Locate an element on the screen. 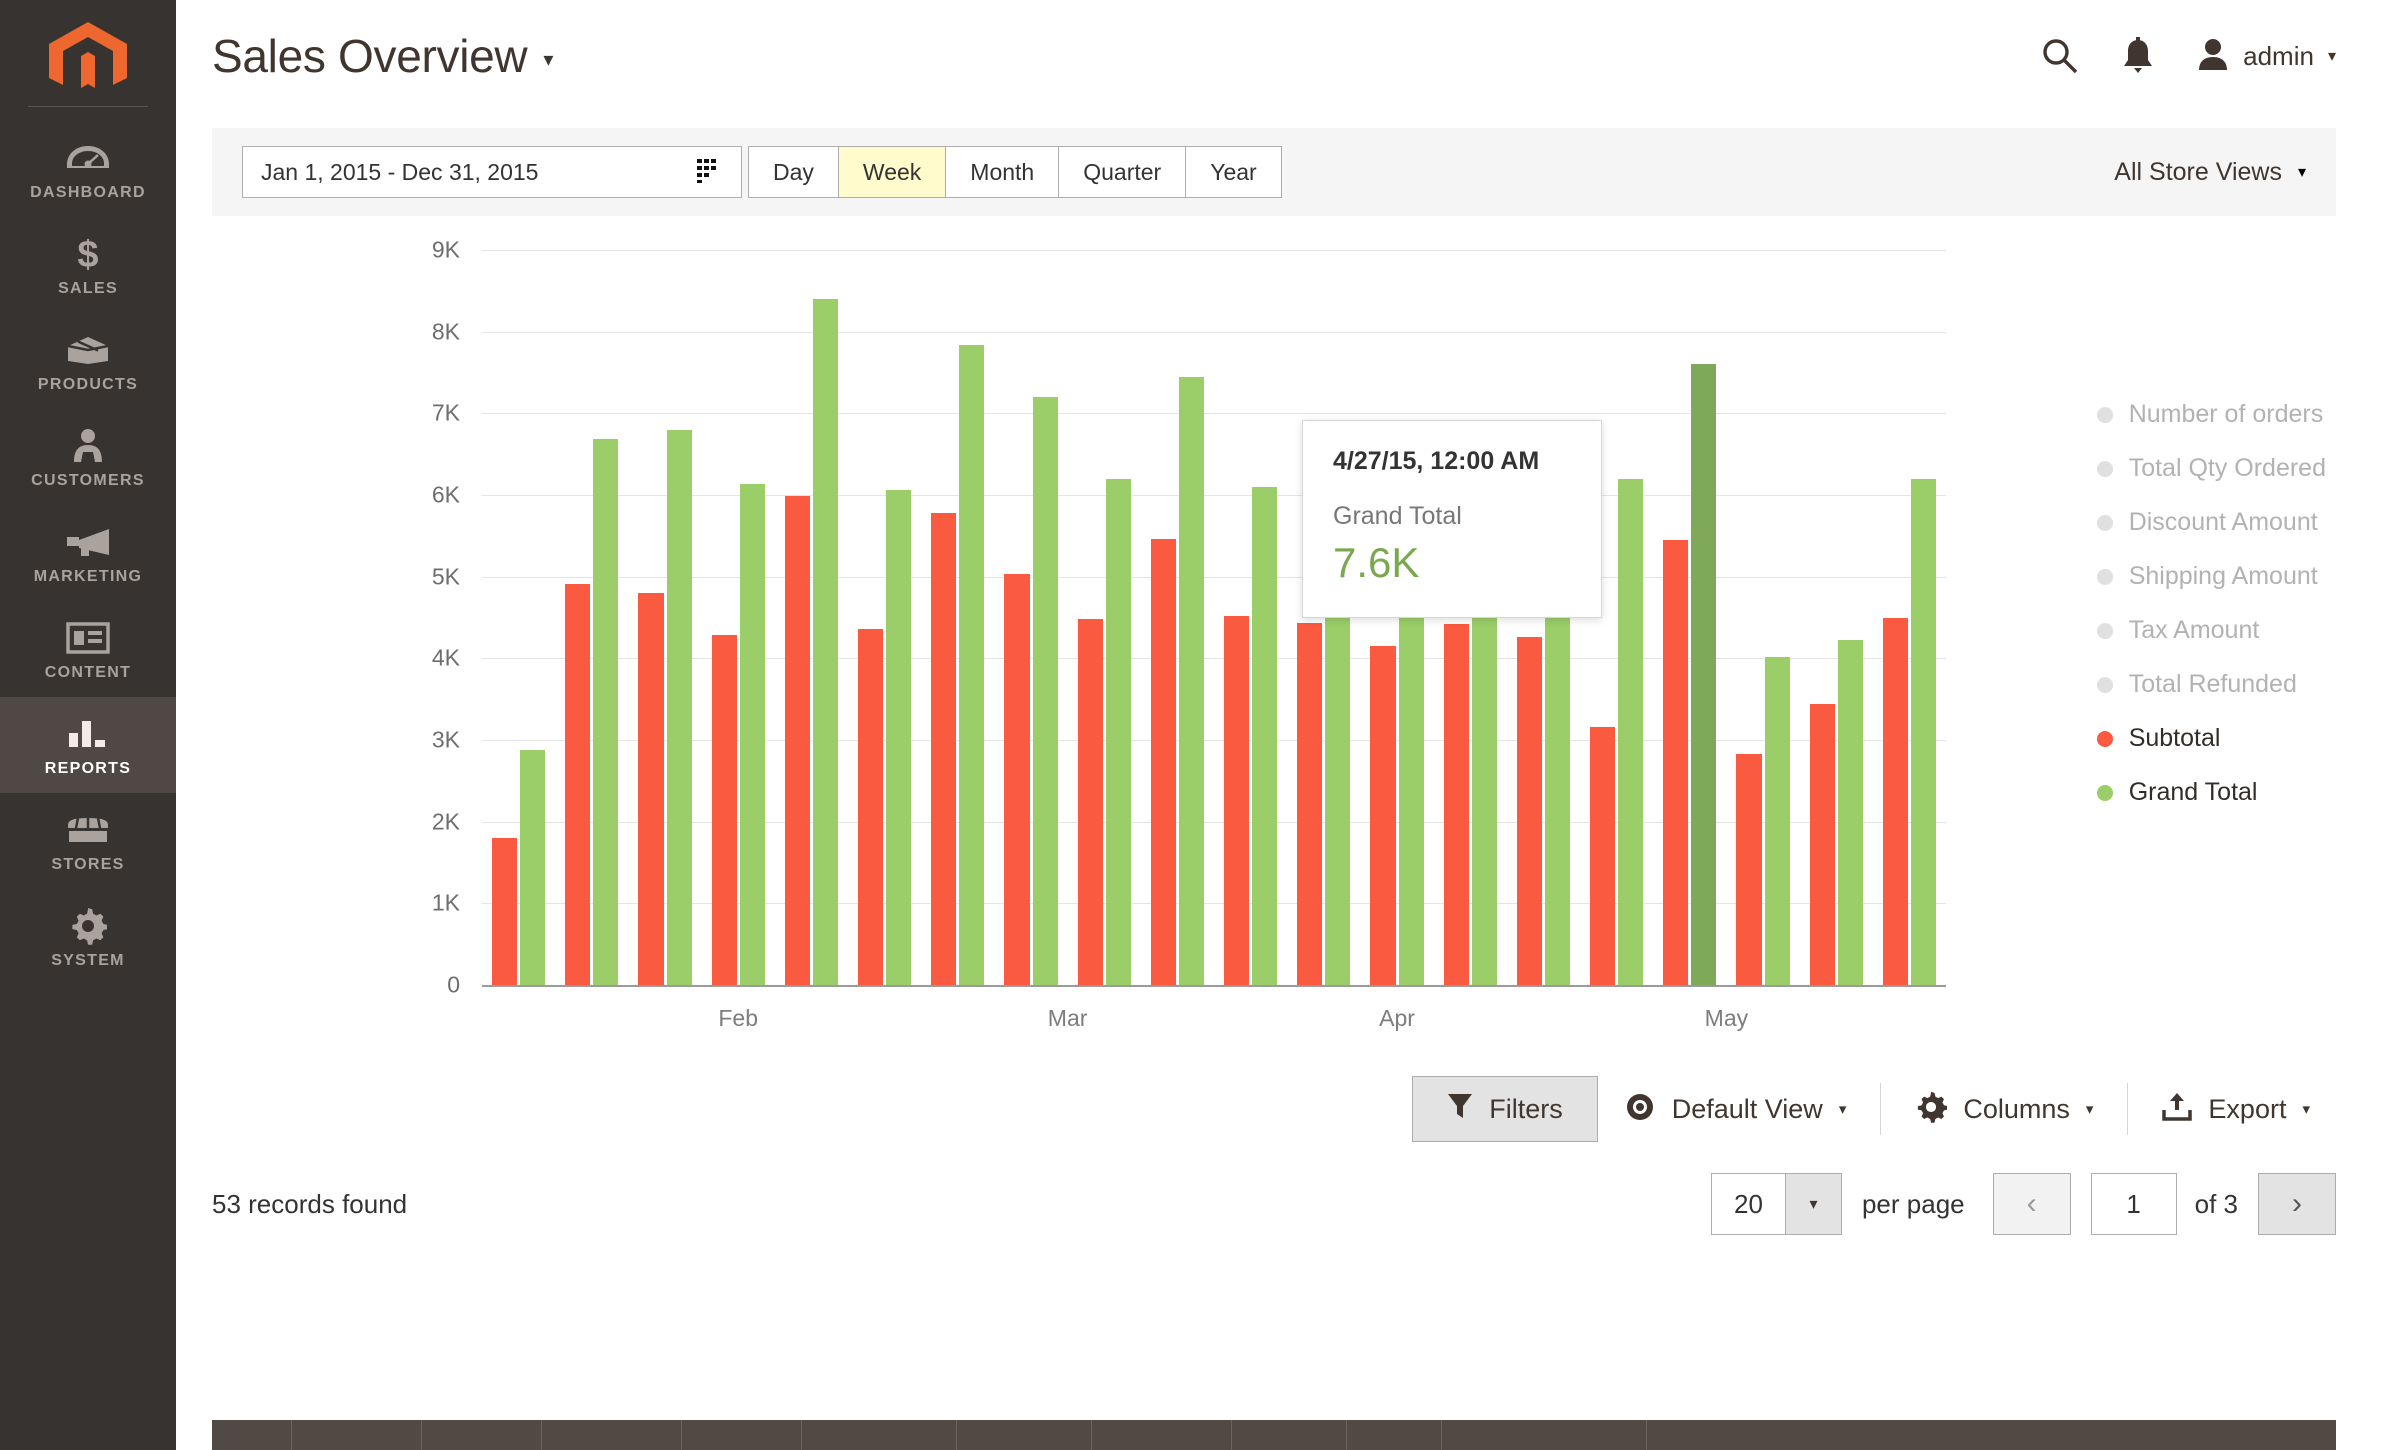 This screenshot has width=2396, height=1450. sidebar-item-content: CONTENT is located at coordinates (88, 649).